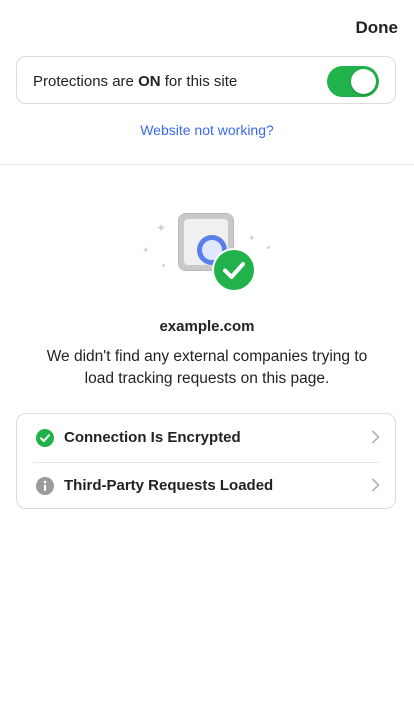 The width and height of the screenshot is (414, 715). What do you see at coordinates (207, 326) in the screenshot?
I see `site-domain: example.com` at bounding box center [207, 326].